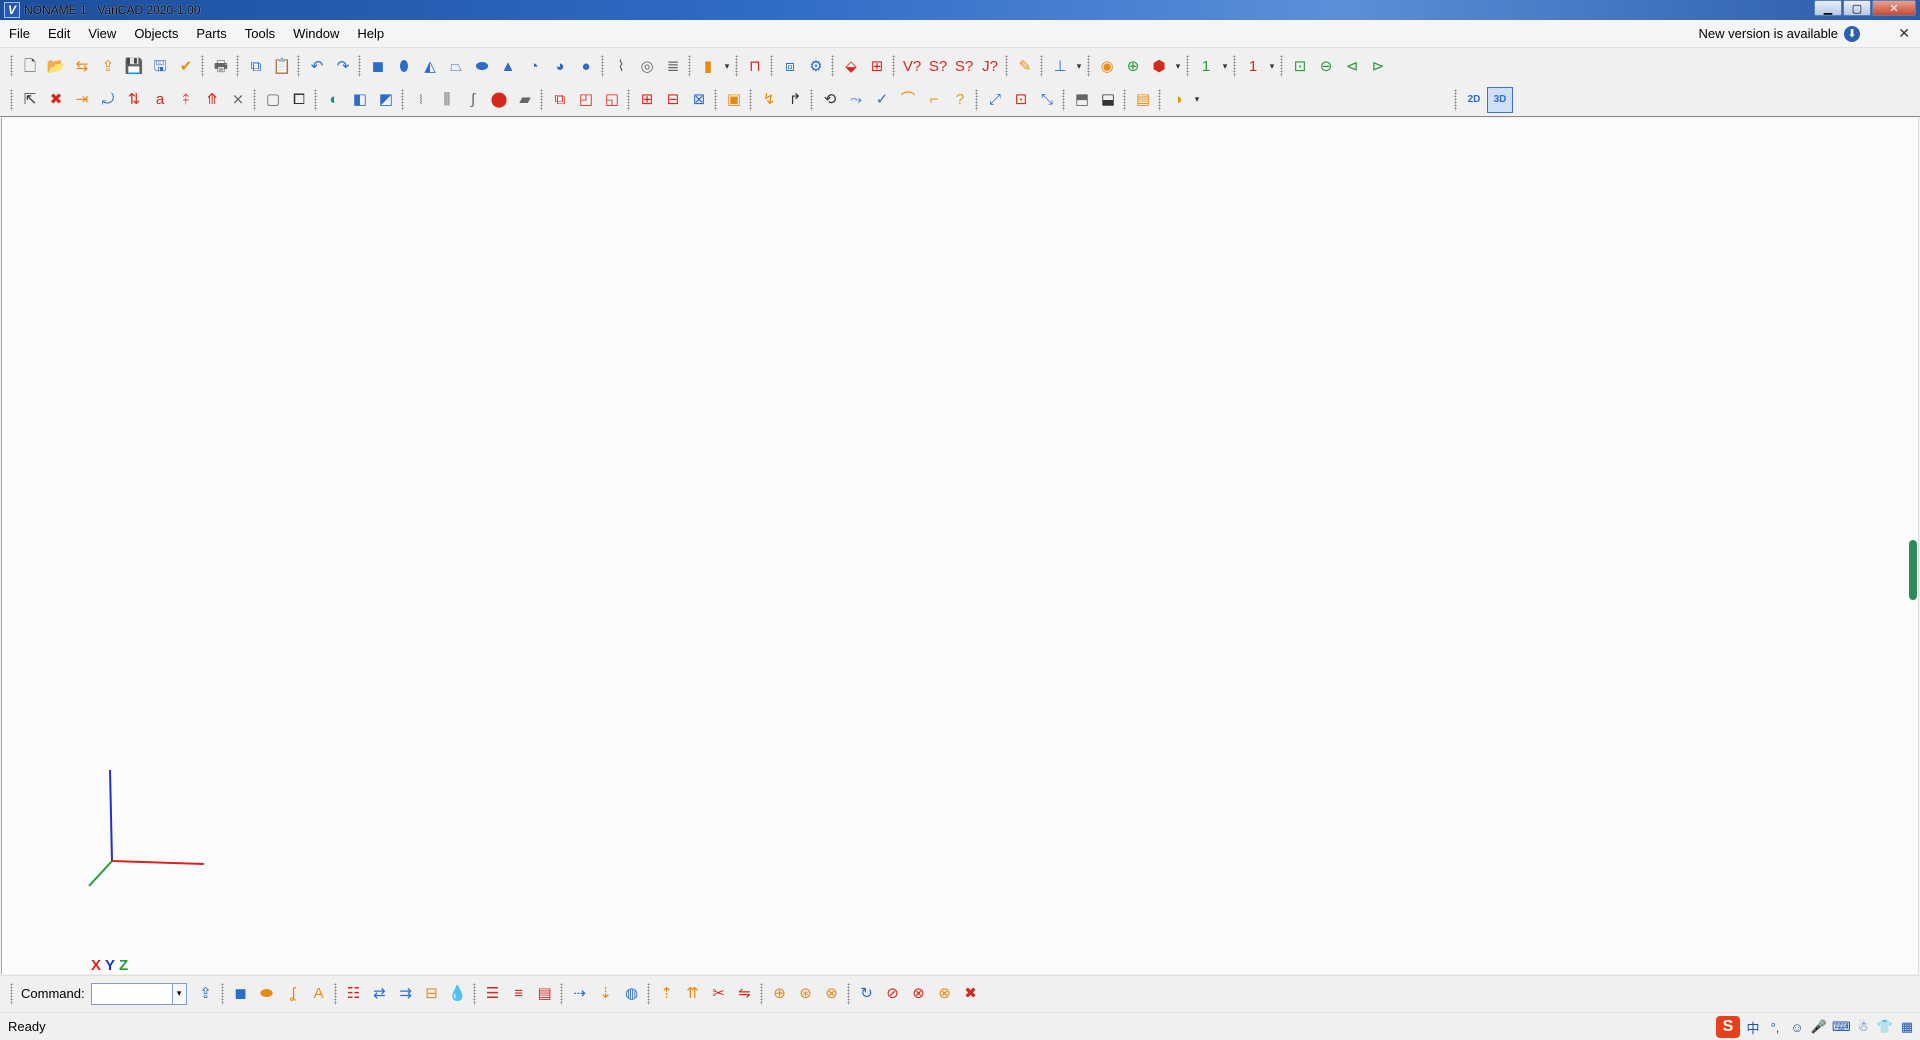  I want to click on solid-grid-icon: ⊞, so click(877, 66).